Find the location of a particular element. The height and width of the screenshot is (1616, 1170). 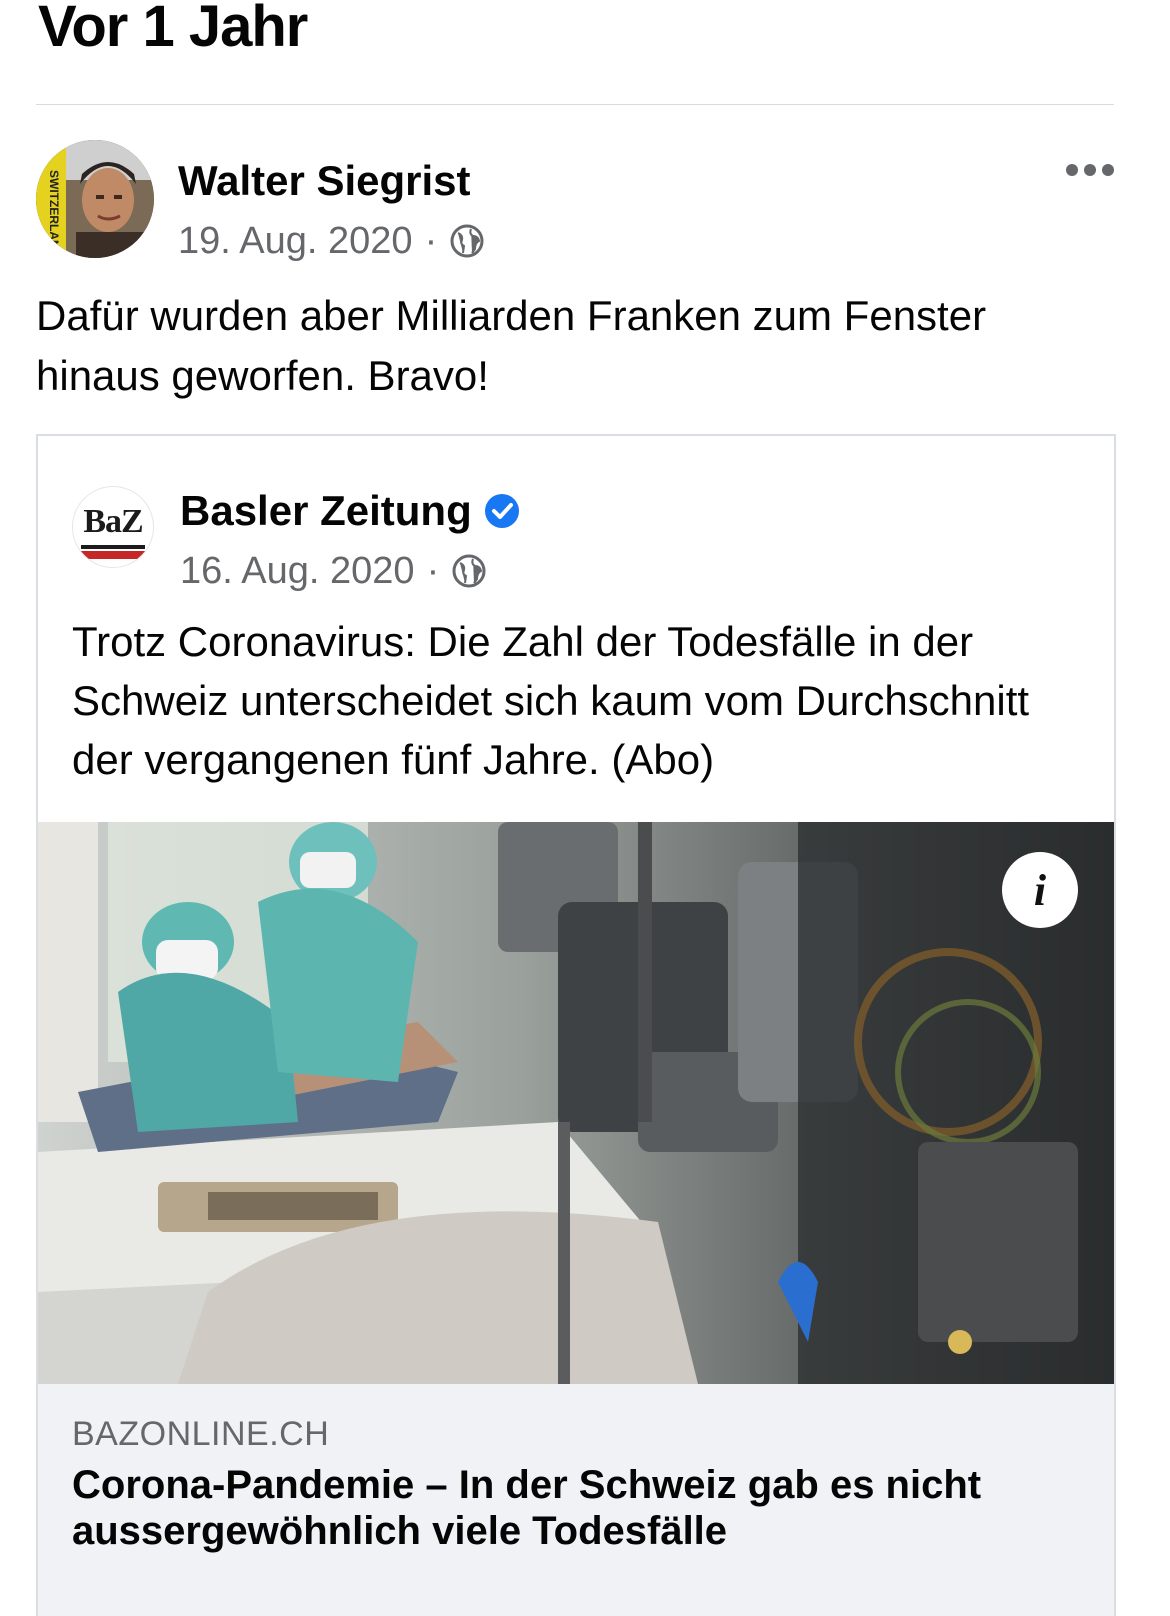

baz-logo: BaZ is located at coordinates (113, 527).